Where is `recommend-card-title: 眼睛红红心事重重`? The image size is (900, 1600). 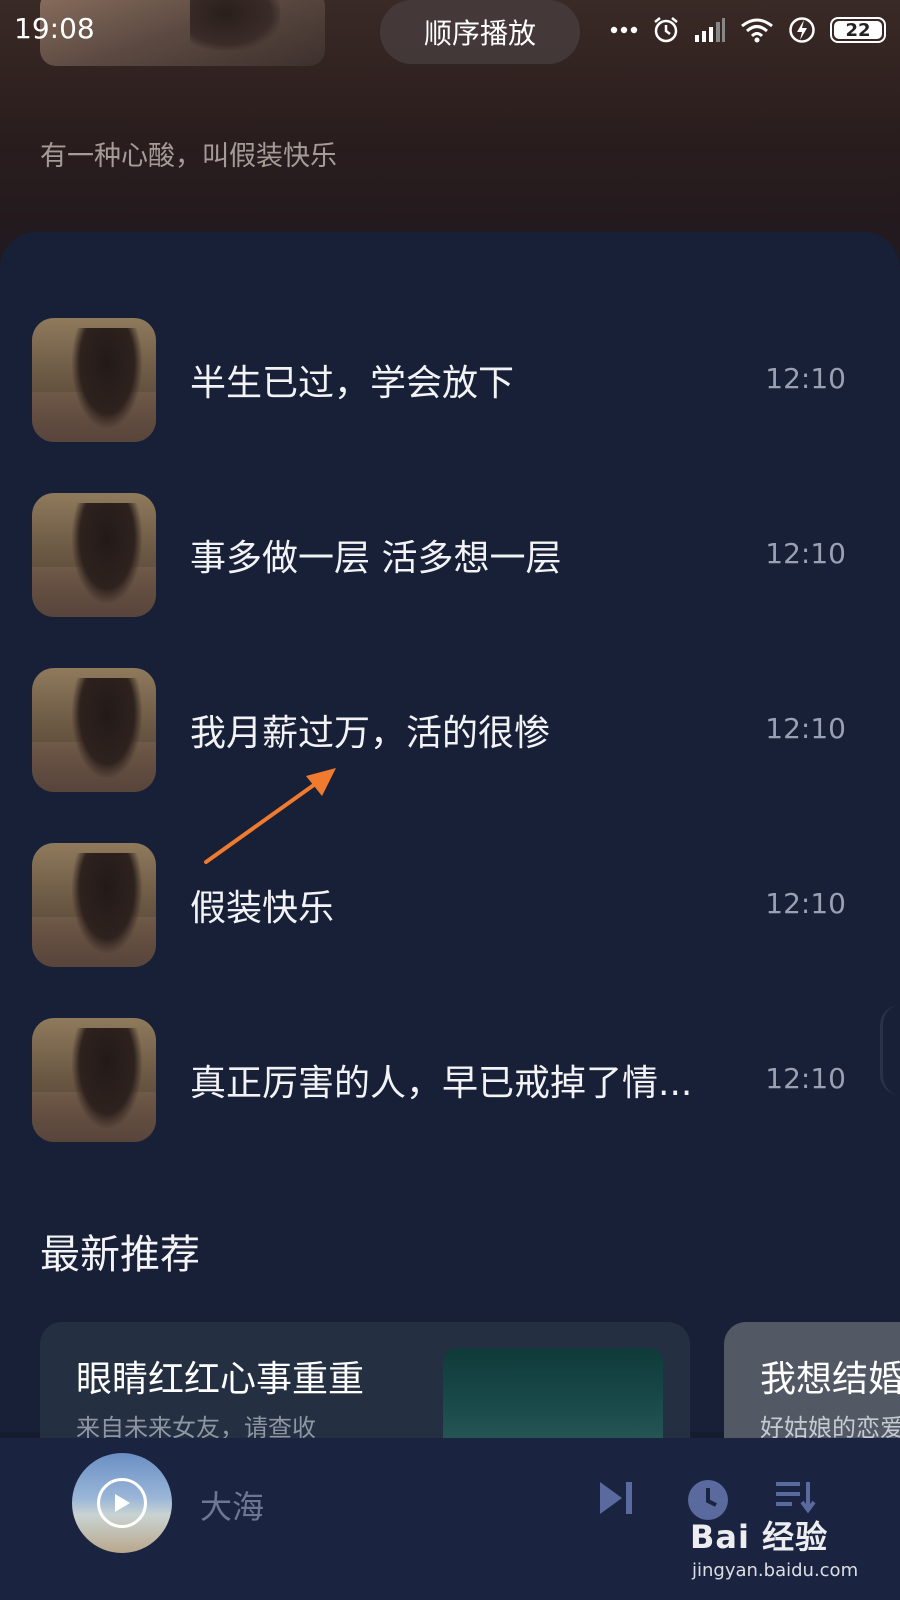
recommend-card-title: 眼睛红红心事重重 is located at coordinates (220, 1379).